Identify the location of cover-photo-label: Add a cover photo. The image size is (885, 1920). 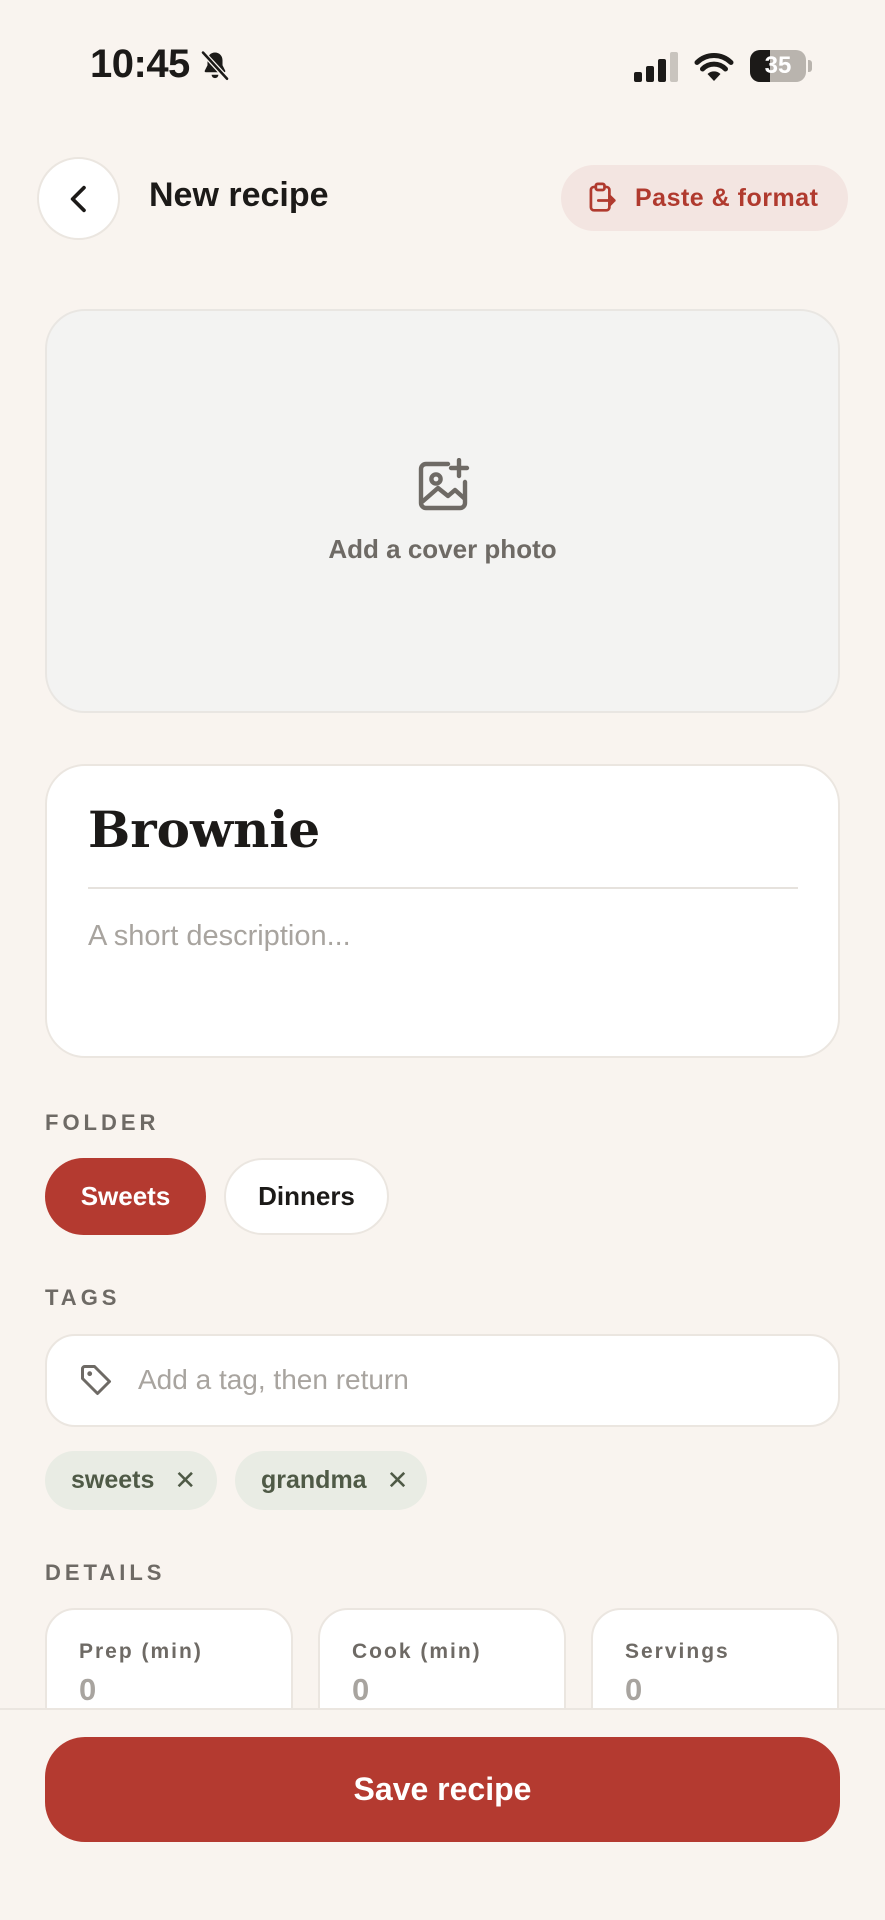
(442, 549).